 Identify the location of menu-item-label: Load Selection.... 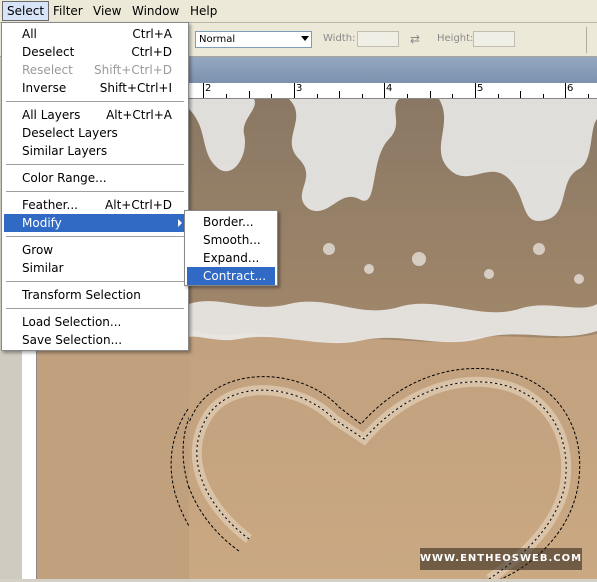
(72, 322).